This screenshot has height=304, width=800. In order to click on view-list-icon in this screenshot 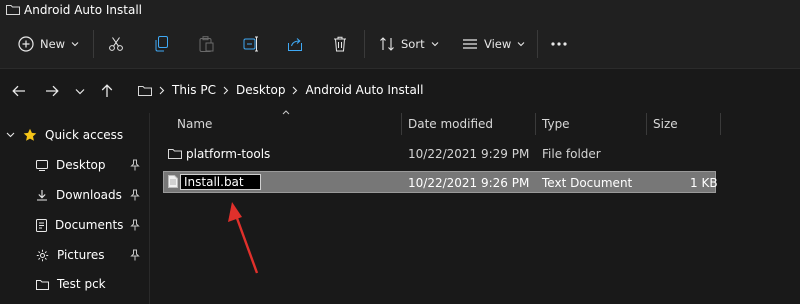, I will do `click(470, 44)`.